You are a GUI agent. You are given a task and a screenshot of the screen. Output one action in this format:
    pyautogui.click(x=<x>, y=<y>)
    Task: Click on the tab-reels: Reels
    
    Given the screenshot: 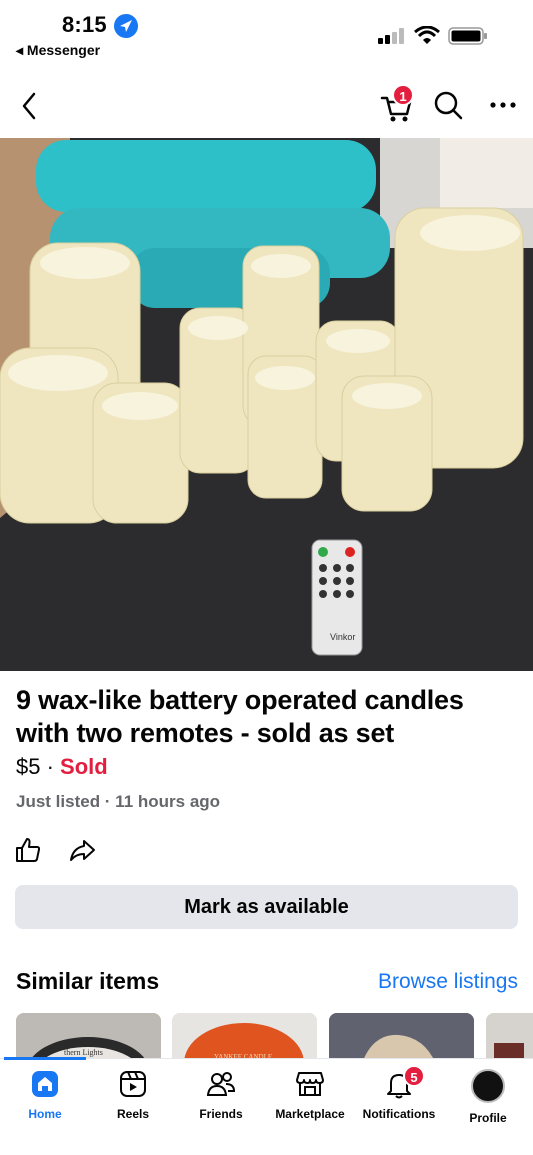 What is the action you would take?
    pyautogui.click(x=133, y=1095)
    